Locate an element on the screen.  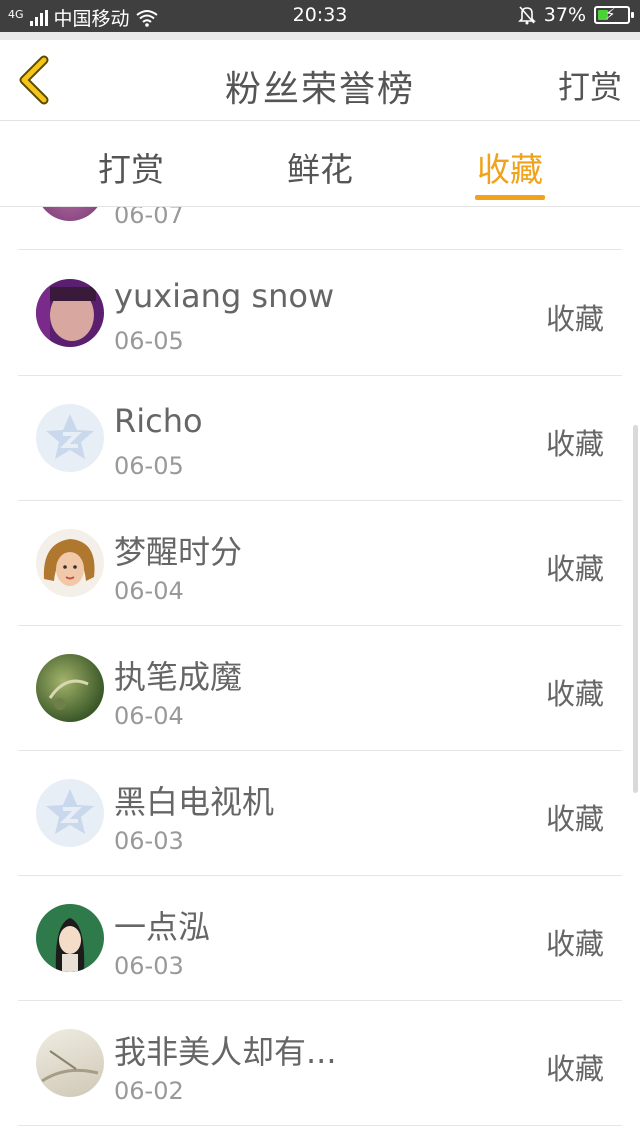
item-name: 一点泓 is located at coordinates (162, 927).